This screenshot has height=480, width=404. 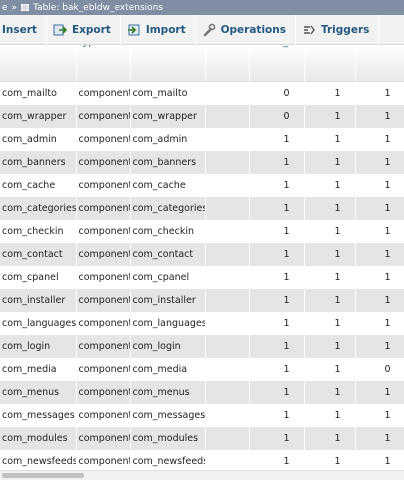 I want to click on cell-element: com_media, so click(x=168, y=369).